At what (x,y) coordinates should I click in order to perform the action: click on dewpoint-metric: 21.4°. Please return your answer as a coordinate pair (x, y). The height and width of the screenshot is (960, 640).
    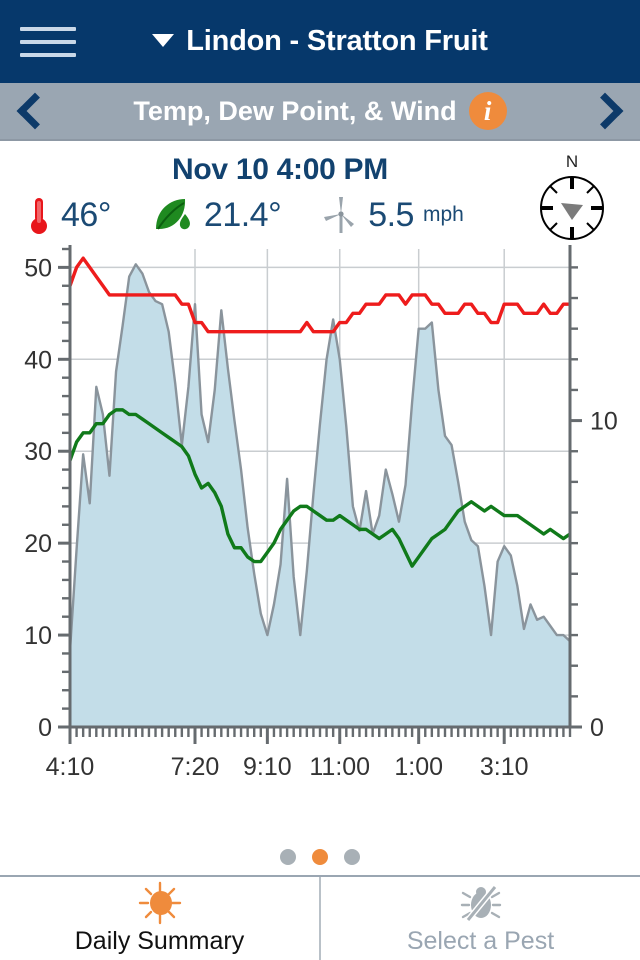
    Looking at the image, I should click on (217, 215).